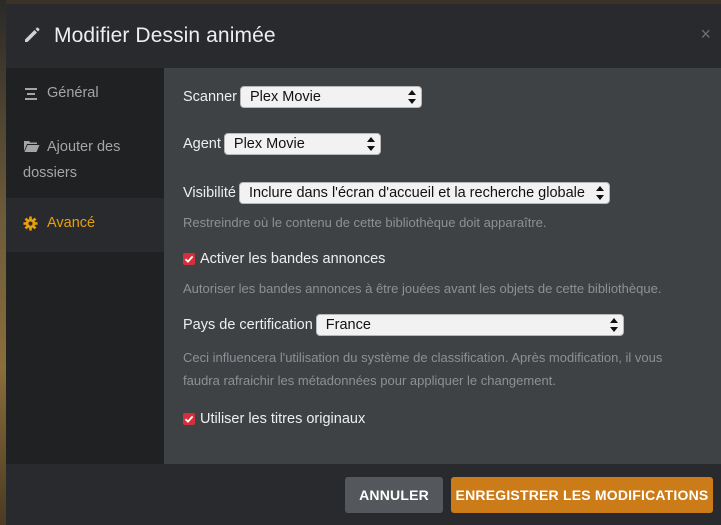 The height and width of the screenshot is (525, 721). Describe the element at coordinates (210, 97) in the screenshot. I see `scanner-label: Scanner` at that location.